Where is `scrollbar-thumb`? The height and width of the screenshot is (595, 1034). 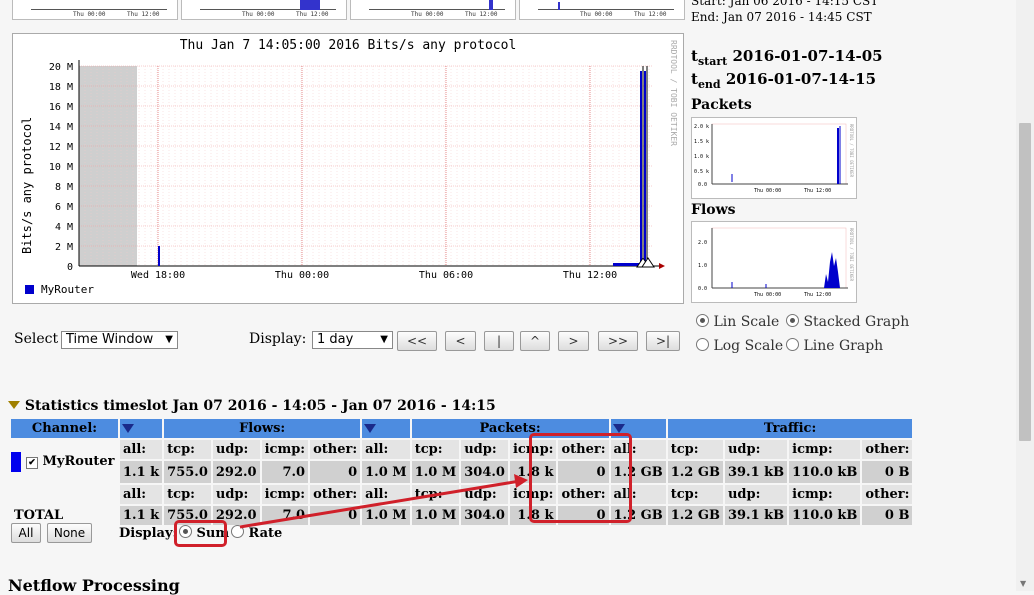 scrollbar-thumb is located at coordinates (1025, 282).